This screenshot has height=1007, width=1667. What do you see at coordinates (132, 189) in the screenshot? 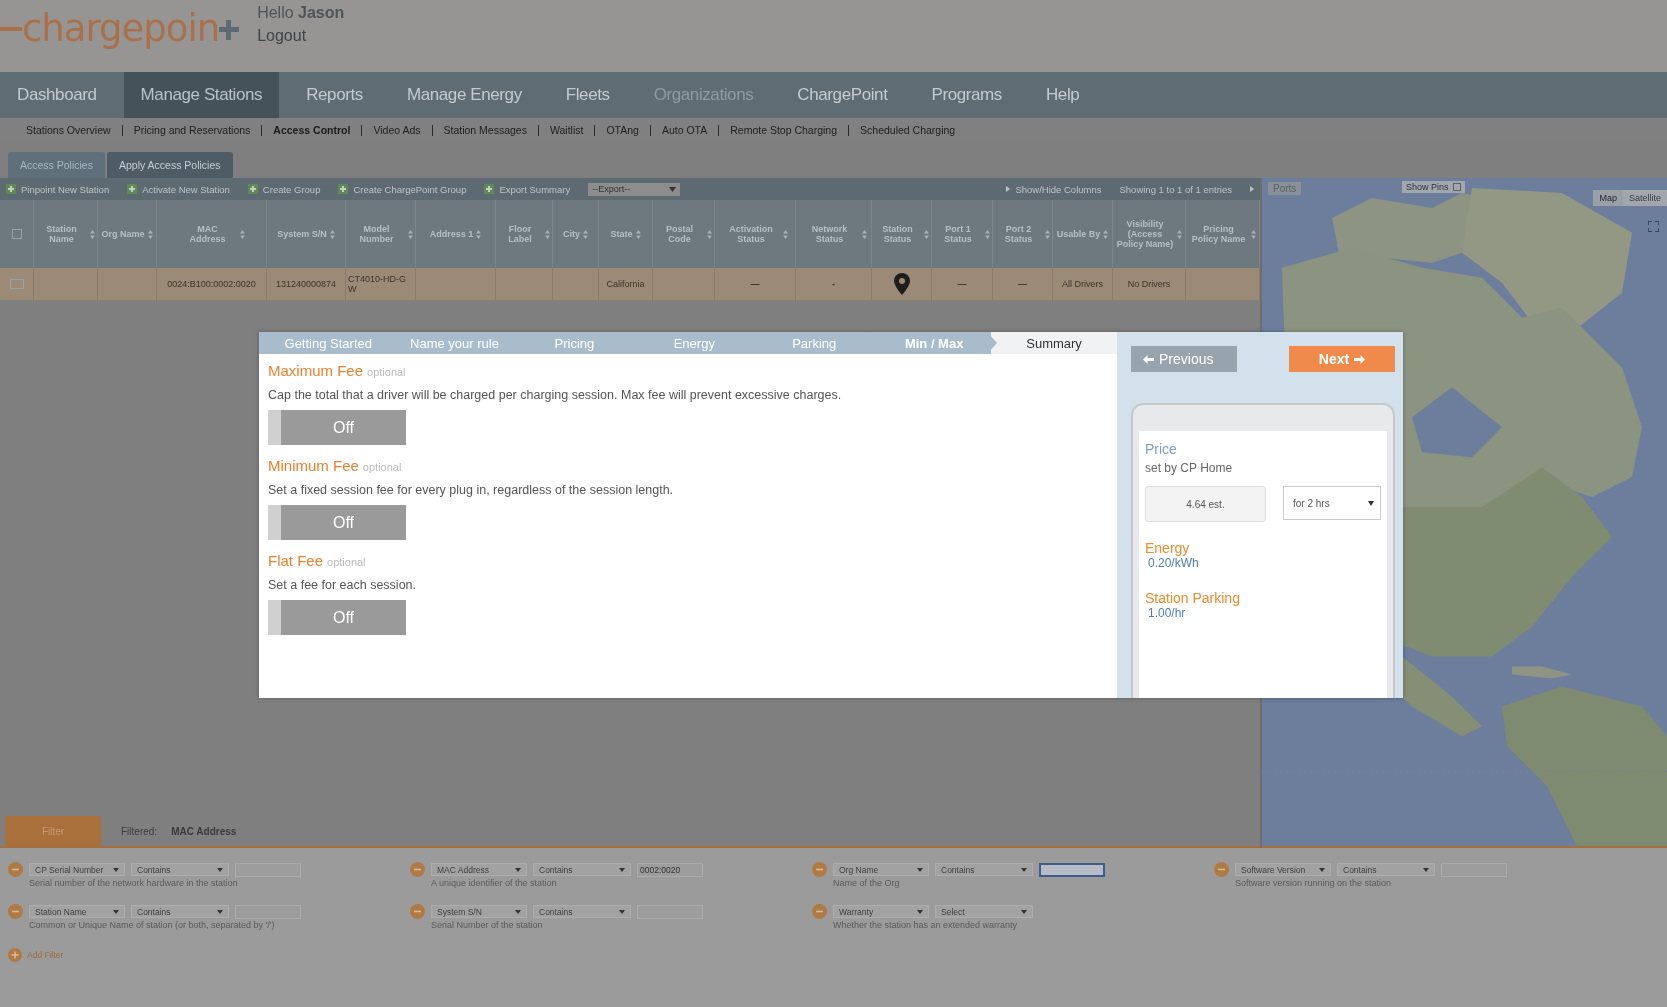
I see `add-icon` at bounding box center [132, 189].